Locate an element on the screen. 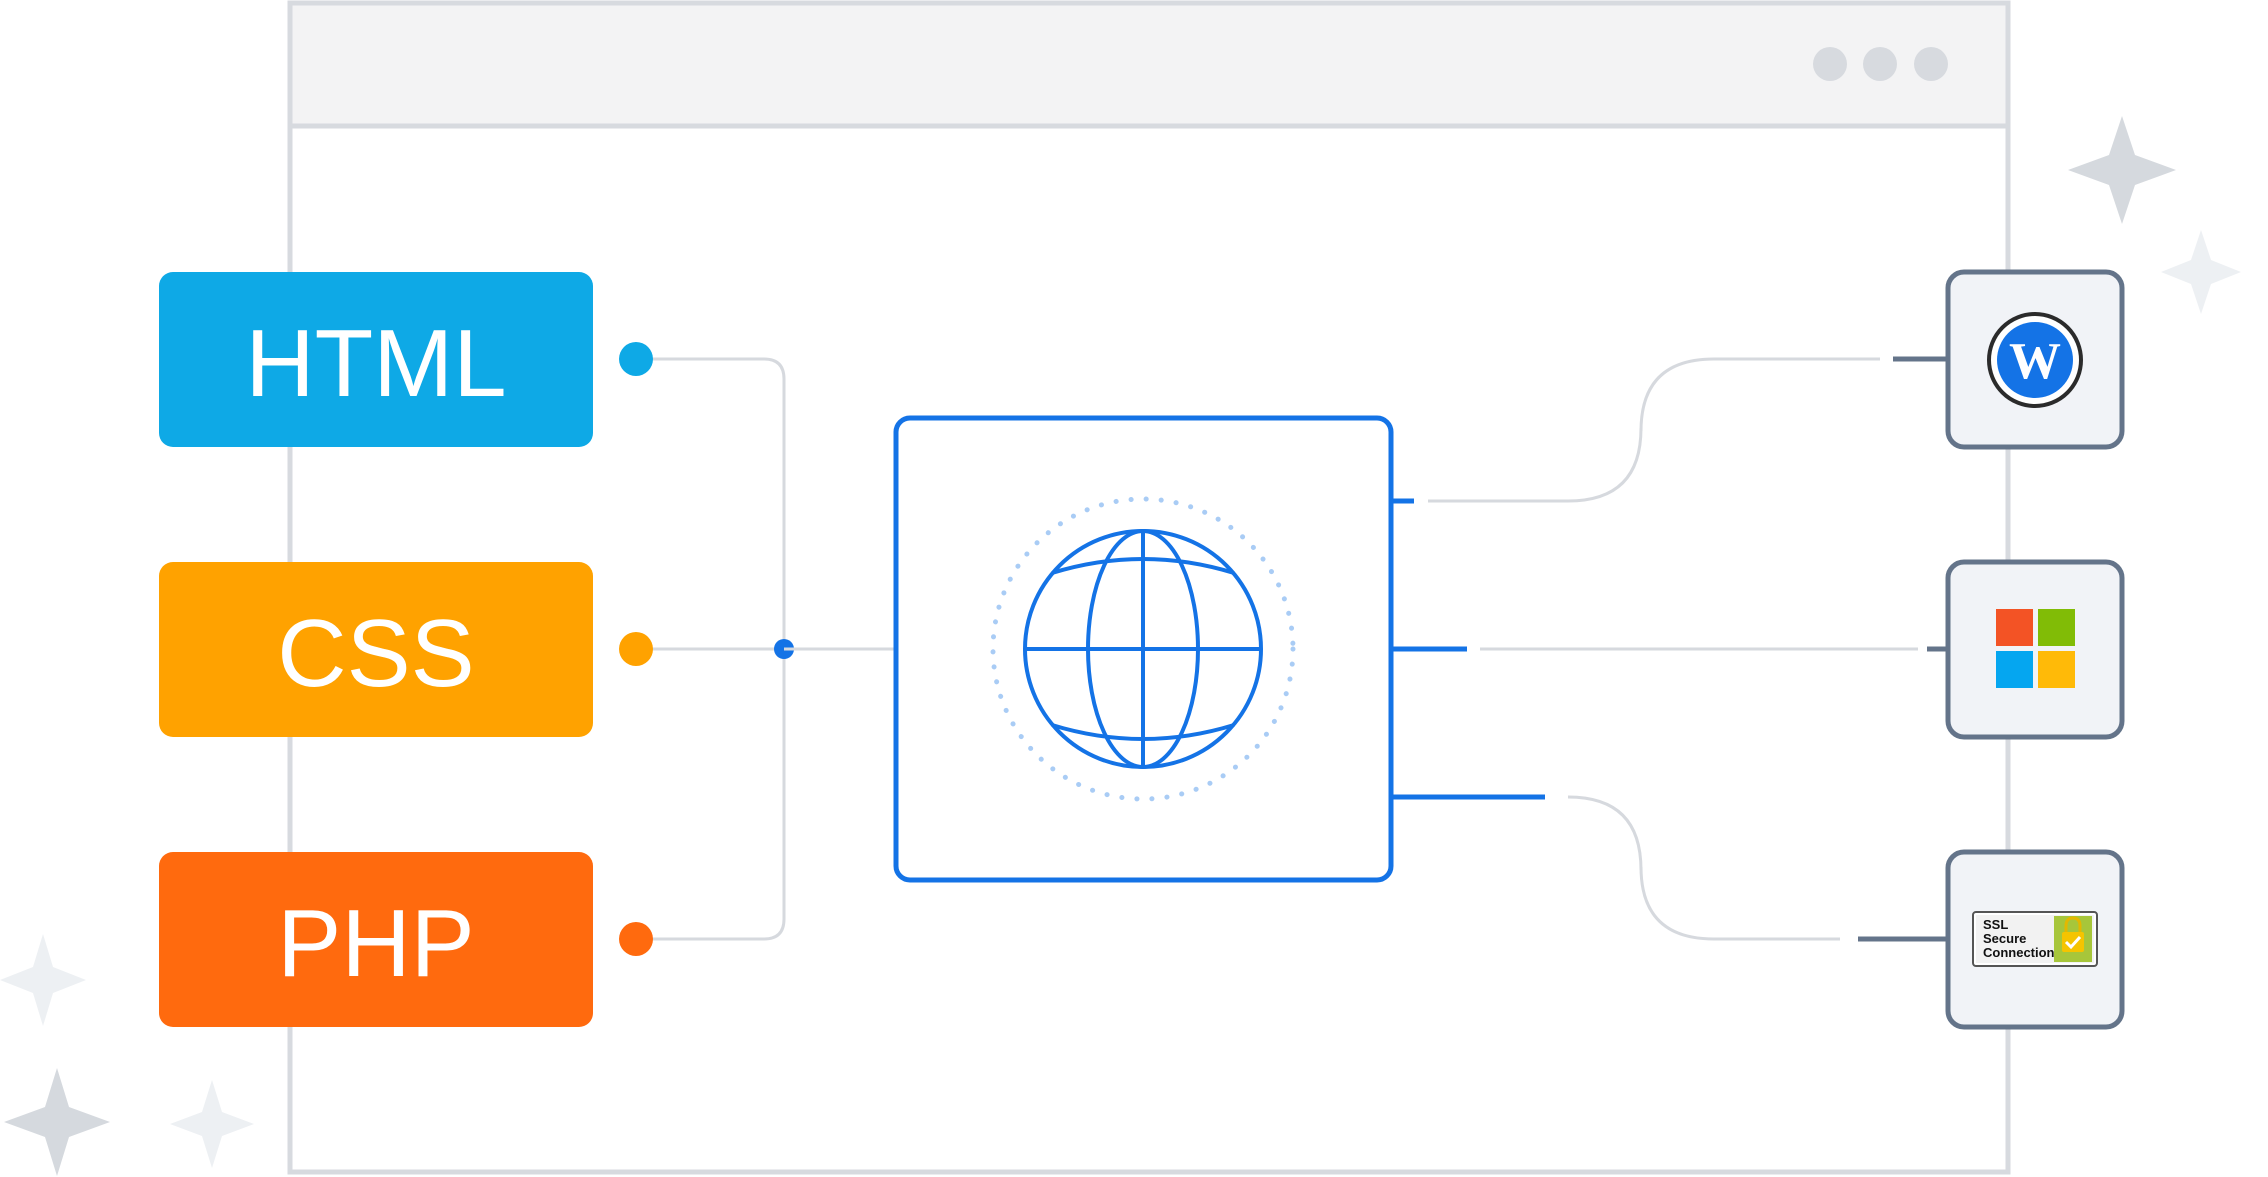 The width and height of the screenshot is (2268, 1177). language-label: PHP is located at coordinates (375, 943).